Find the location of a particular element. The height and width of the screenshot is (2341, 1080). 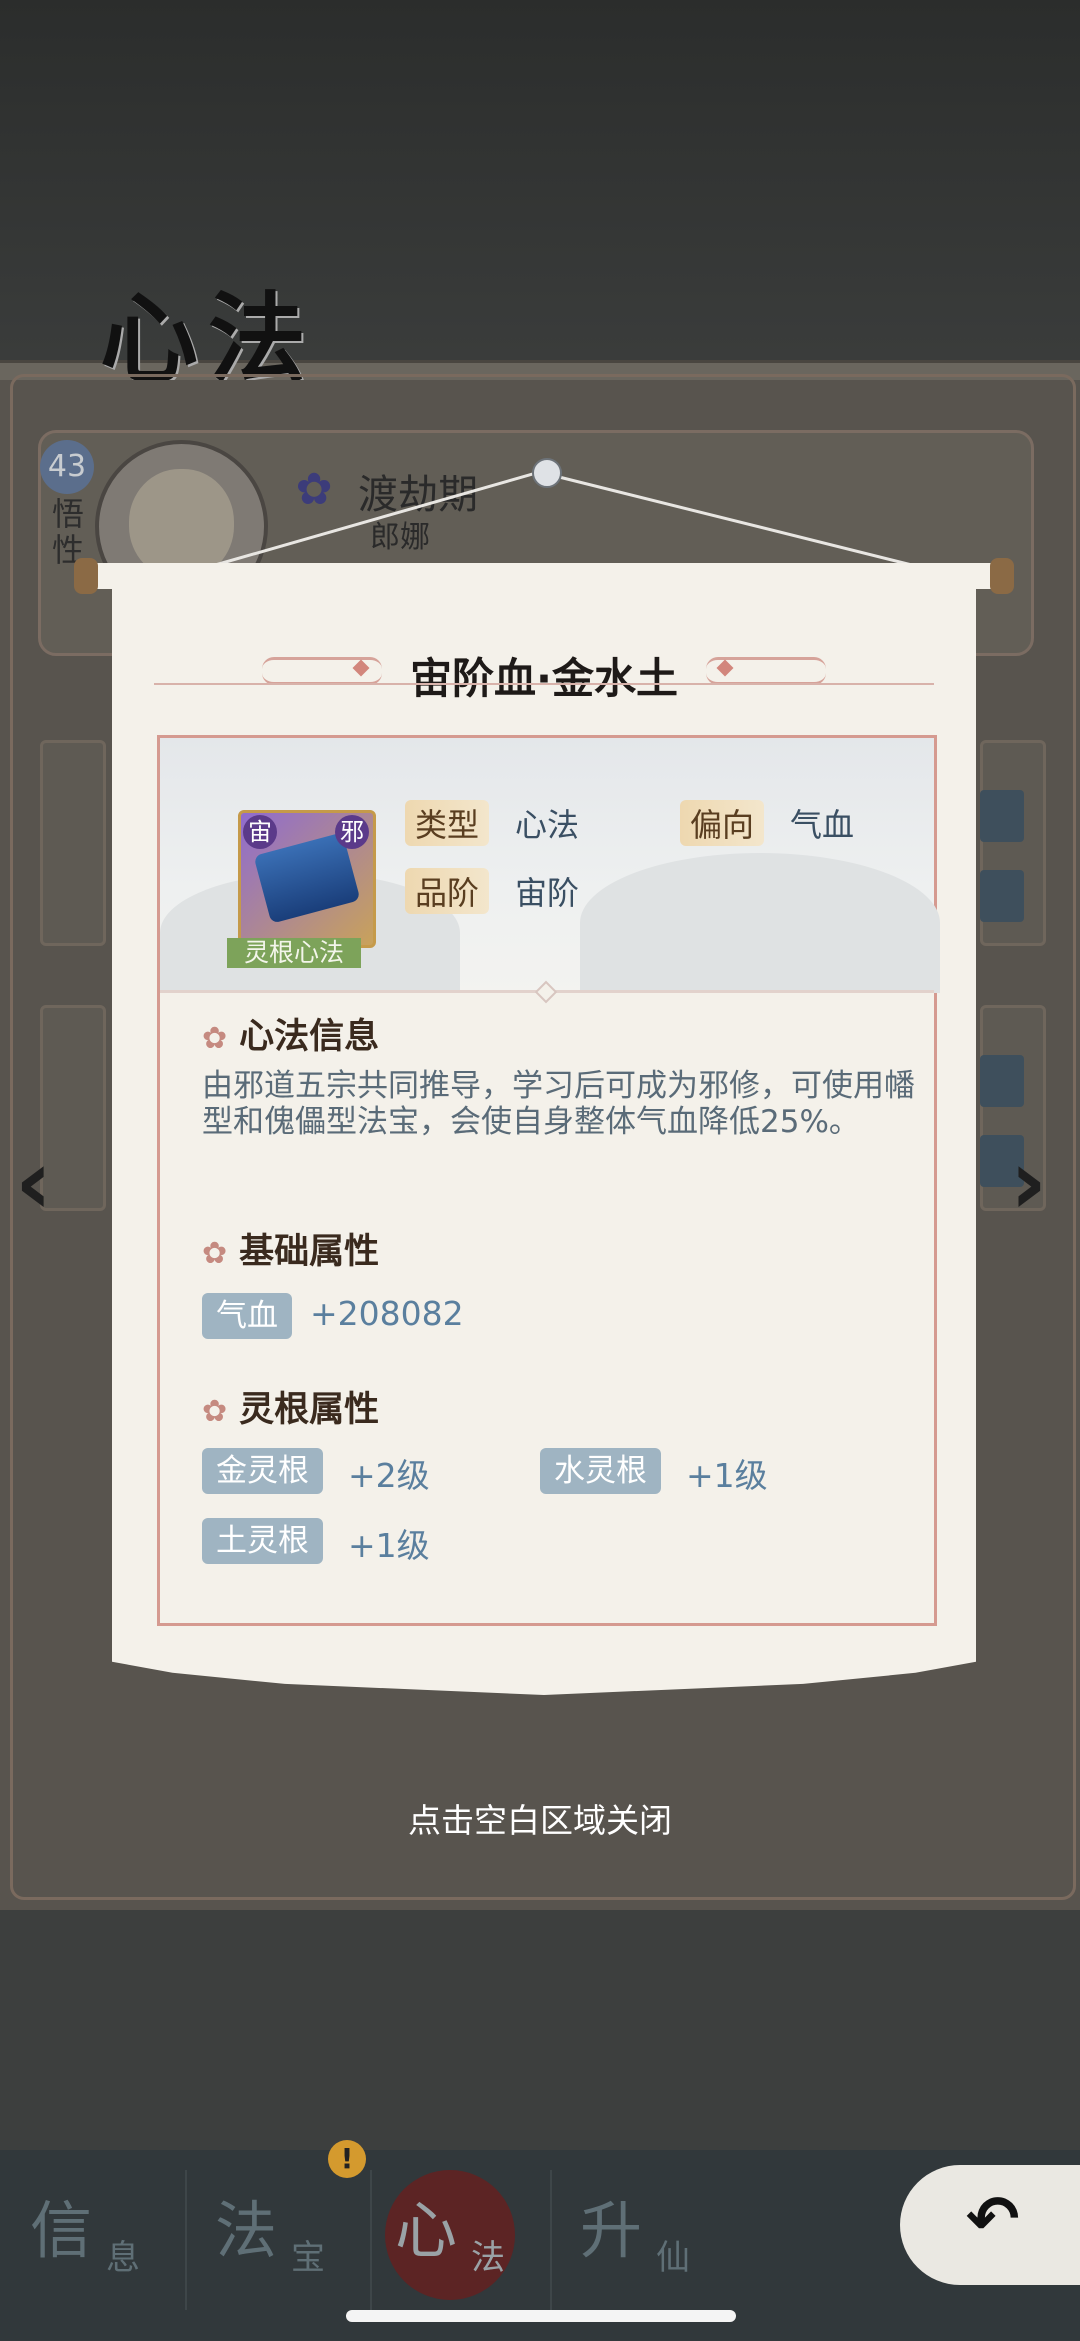

tab-treasure: 法 宝 is located at coordinates (282, 2240).